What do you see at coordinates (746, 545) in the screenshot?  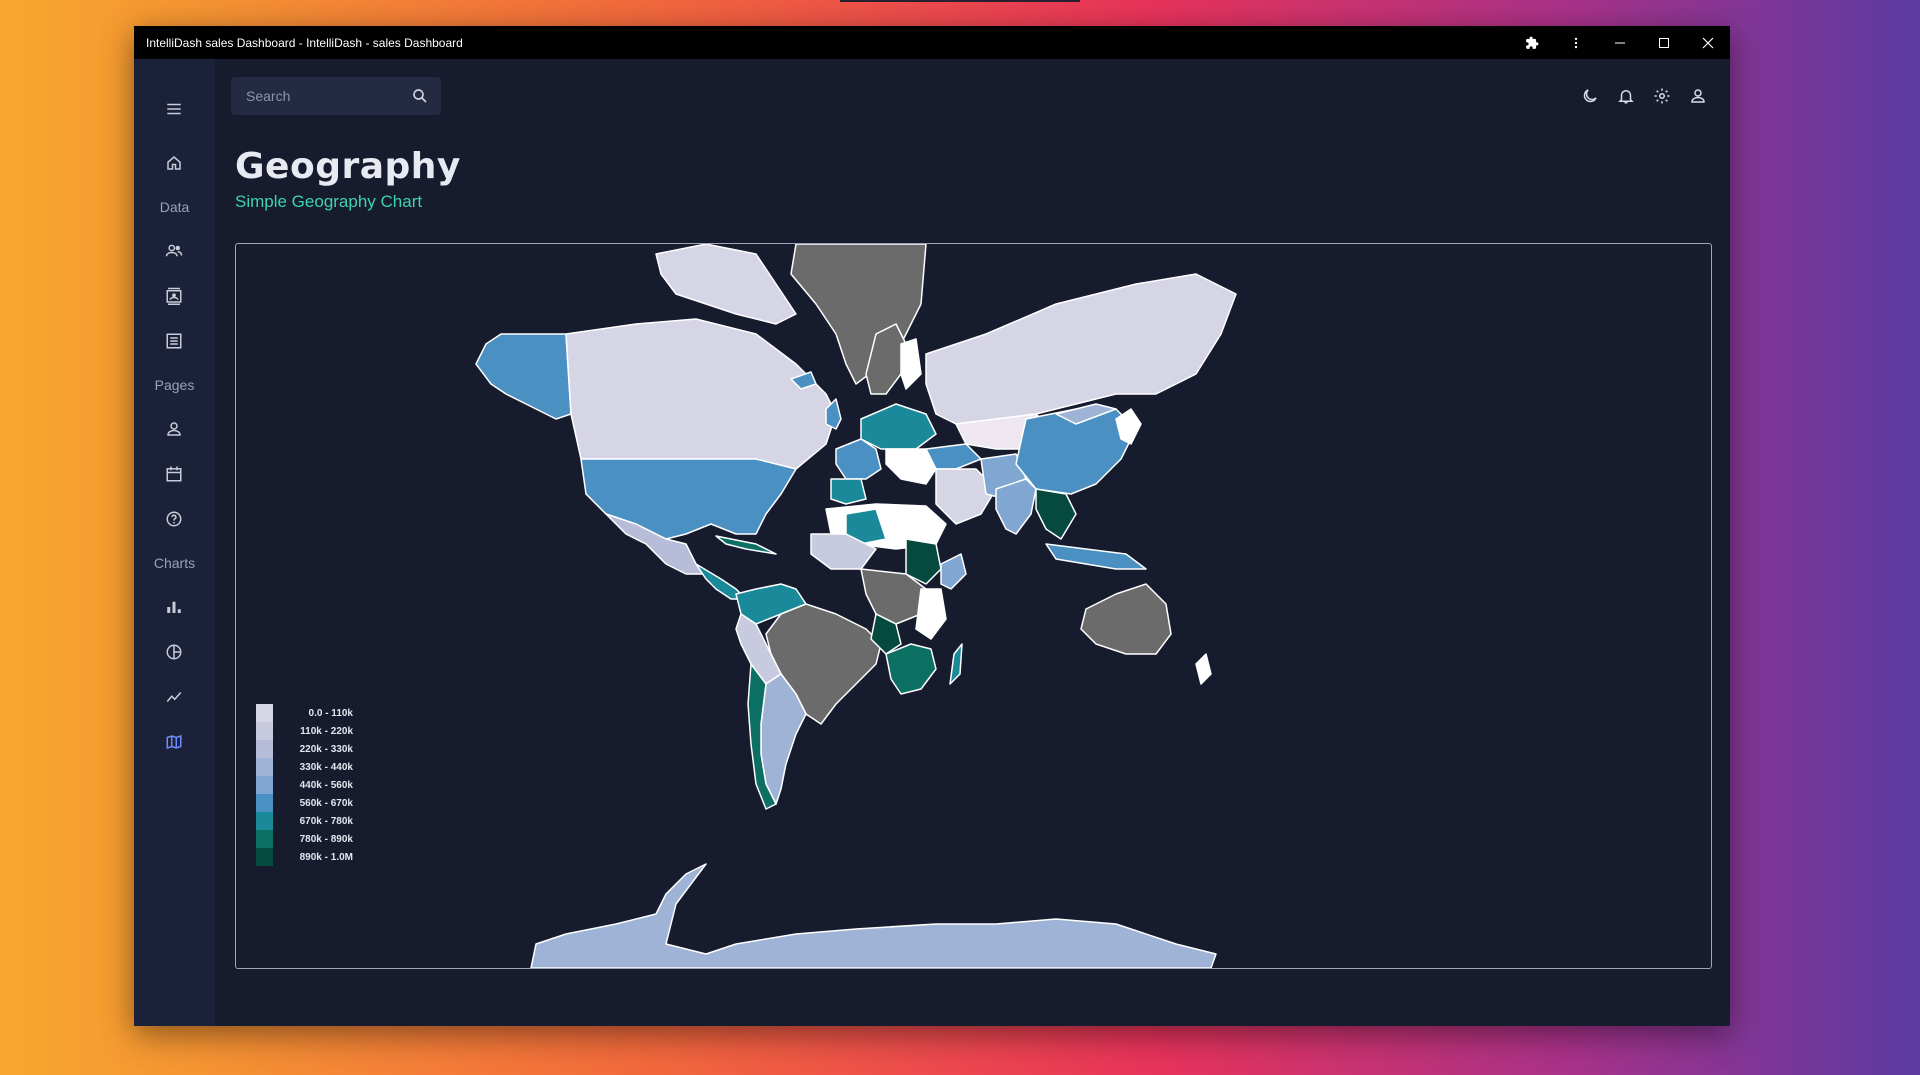 I see `region-caribbean` at bounding box center [746, 545].